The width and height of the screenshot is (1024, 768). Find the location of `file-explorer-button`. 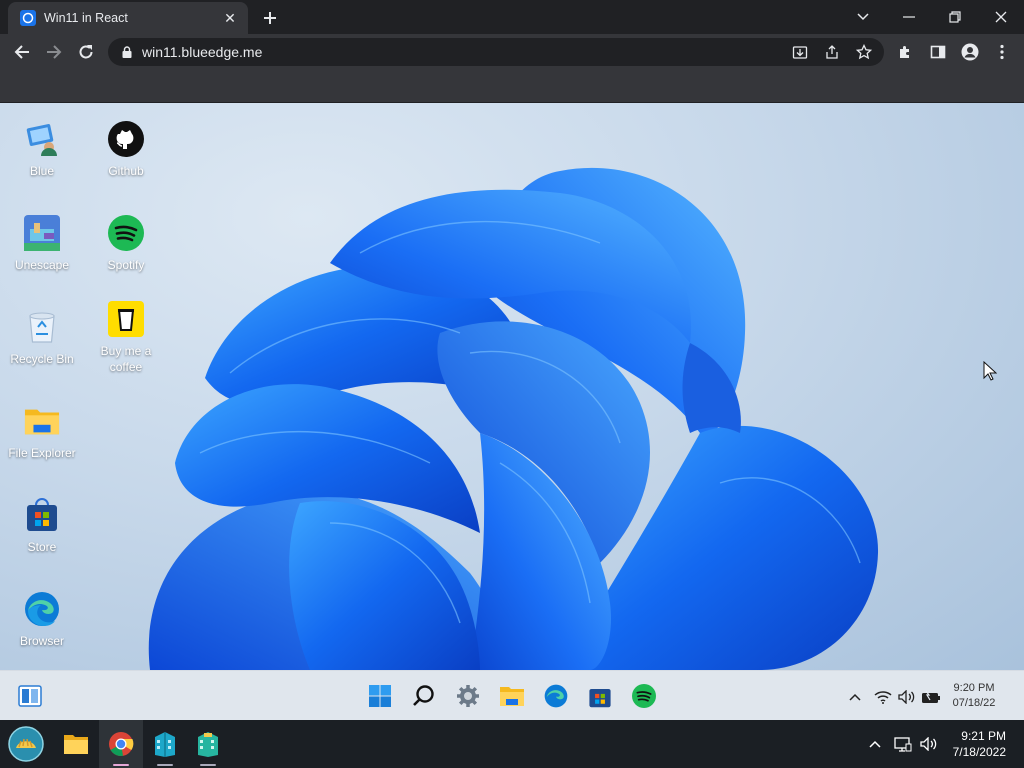

file-explorer-button is located at coordinates (512, 696).